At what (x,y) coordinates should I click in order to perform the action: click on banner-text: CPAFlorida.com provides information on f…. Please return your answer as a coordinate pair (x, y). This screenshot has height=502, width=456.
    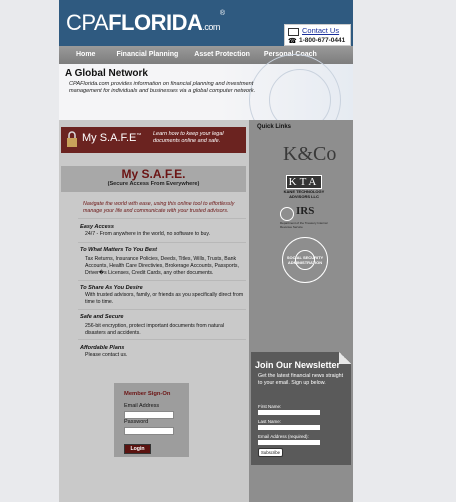
    Looking at the image, I should click on (162, 88).